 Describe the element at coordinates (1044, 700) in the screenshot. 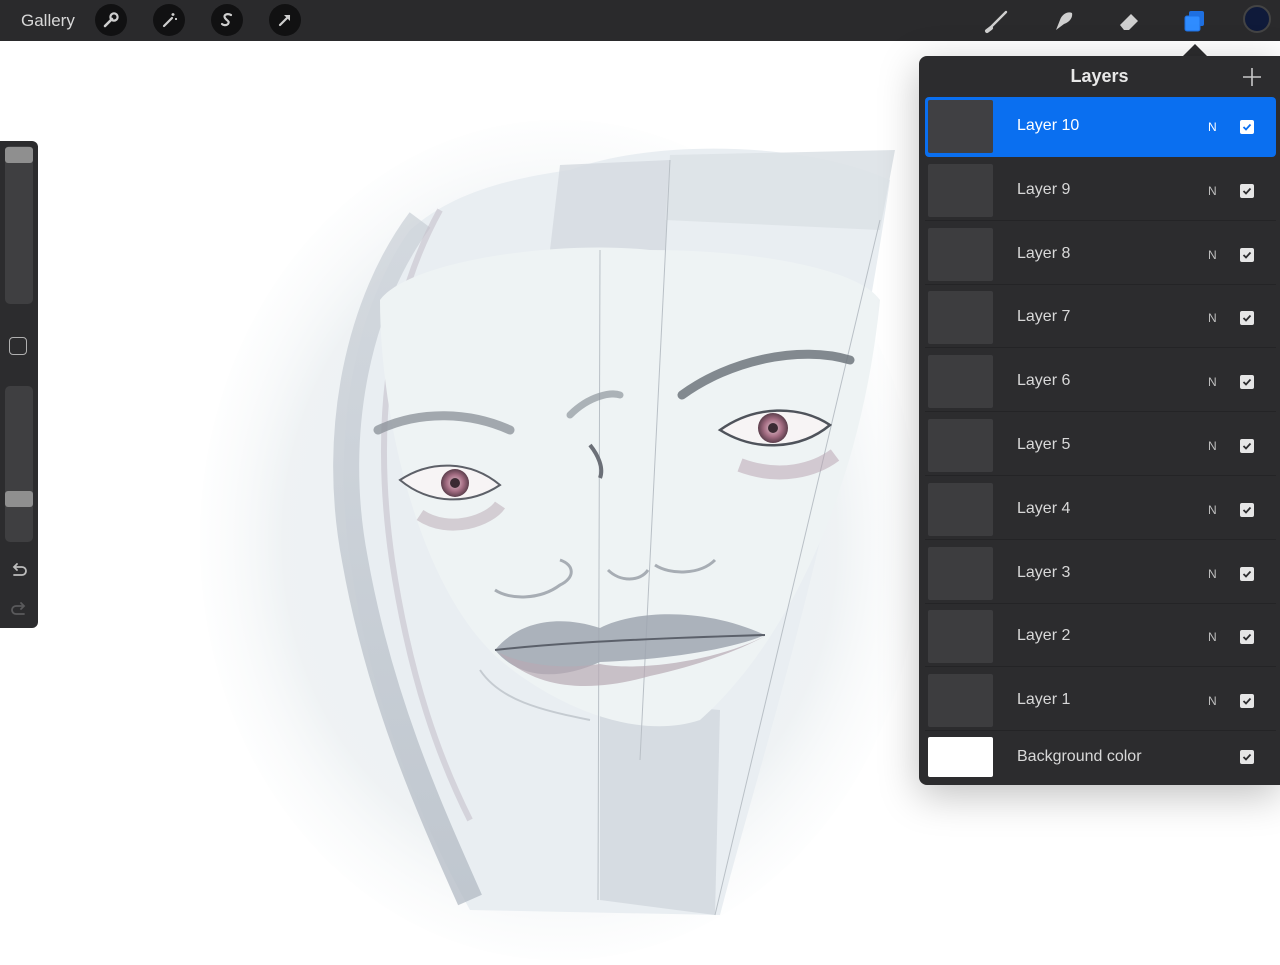

I see `layer-name: Layer 1` at that location.